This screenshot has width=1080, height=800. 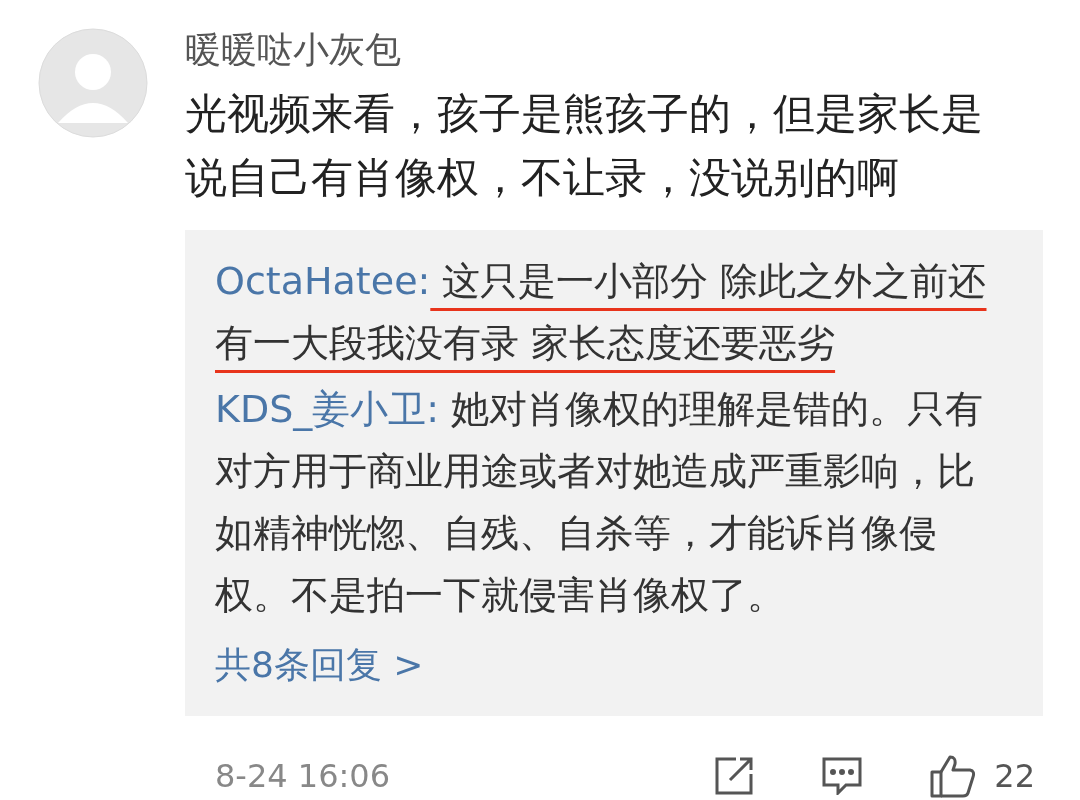 What do you see at coordinates (842, 776) in the screenshot?
I see `comment-icon` at bounding box center [842, 776].